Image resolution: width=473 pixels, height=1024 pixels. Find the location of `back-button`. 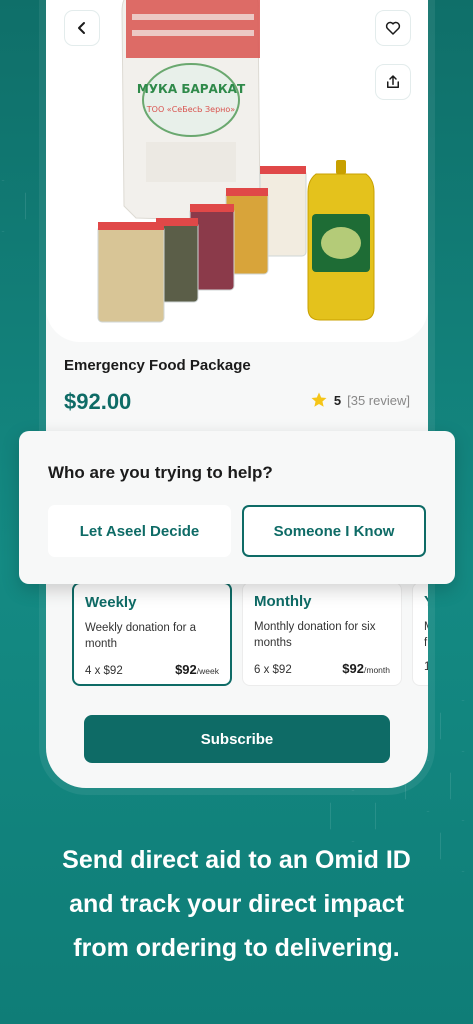

back-button is located at coordinates (82, 28).